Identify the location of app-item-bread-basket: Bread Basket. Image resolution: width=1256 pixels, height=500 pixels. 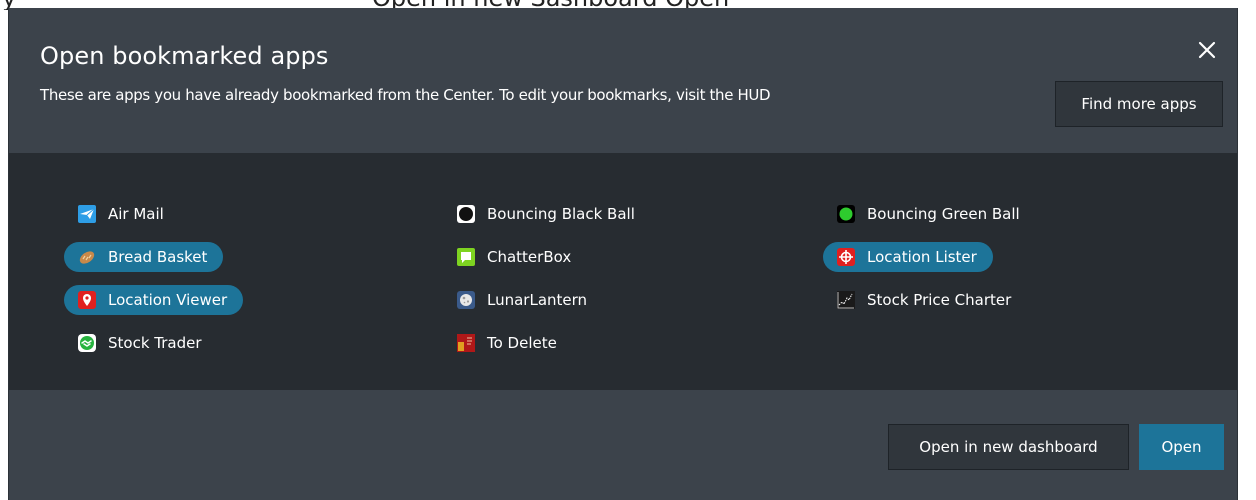
(144, 257).